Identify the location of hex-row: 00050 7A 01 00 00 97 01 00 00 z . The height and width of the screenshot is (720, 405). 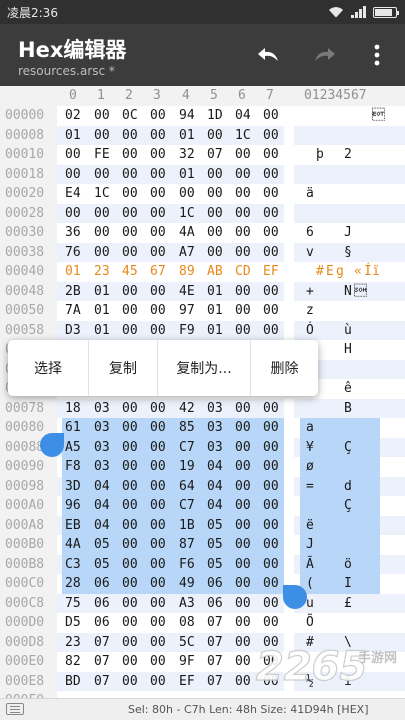
(202, 312).